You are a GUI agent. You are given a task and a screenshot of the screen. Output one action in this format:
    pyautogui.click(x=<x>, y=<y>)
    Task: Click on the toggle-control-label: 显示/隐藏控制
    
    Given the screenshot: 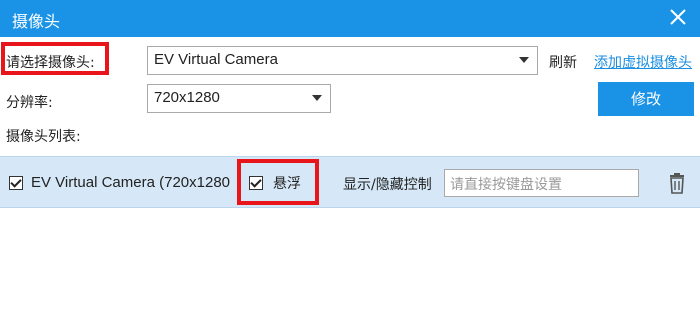 What is the action you would take?
    pyautogui.click(x=387, y=185)
    